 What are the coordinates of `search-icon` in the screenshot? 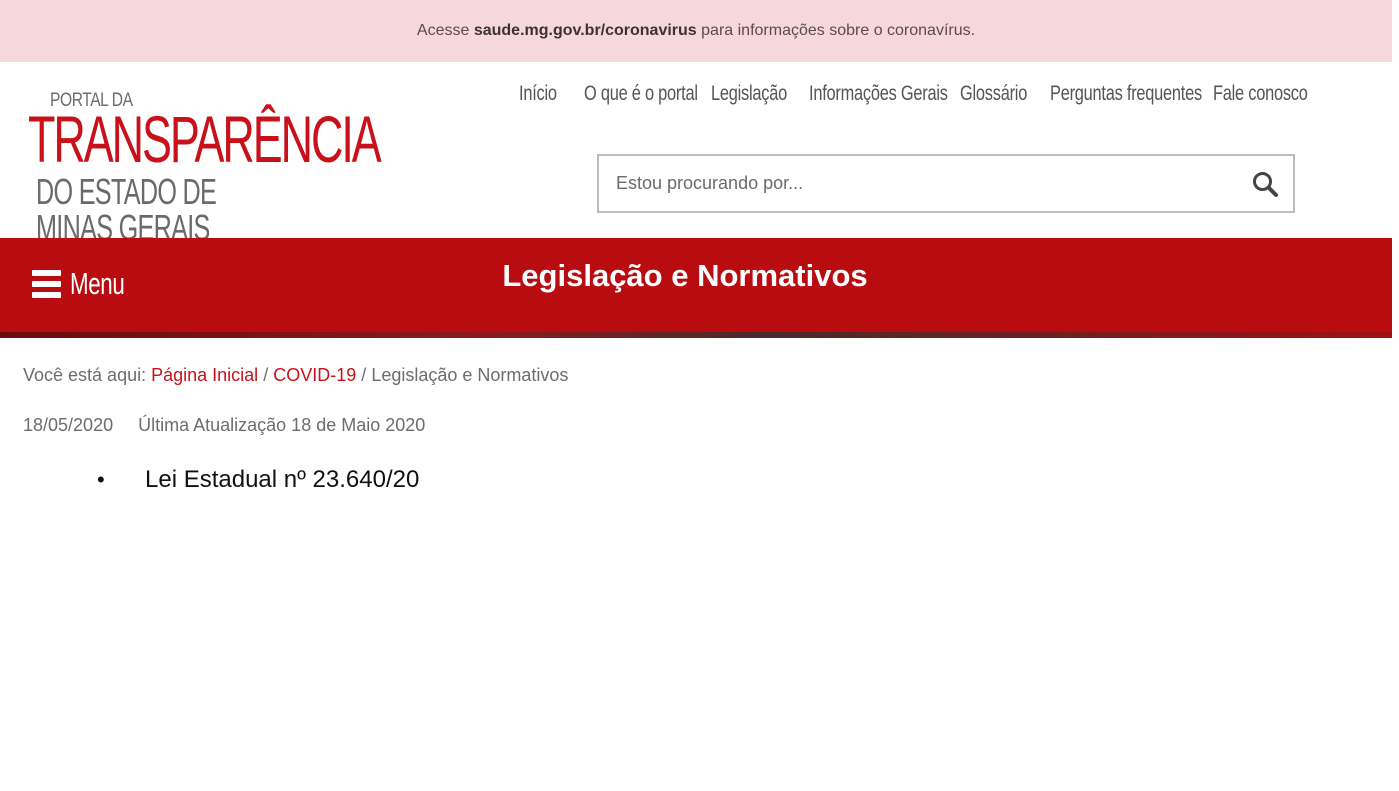 It's located at (1265, 184).